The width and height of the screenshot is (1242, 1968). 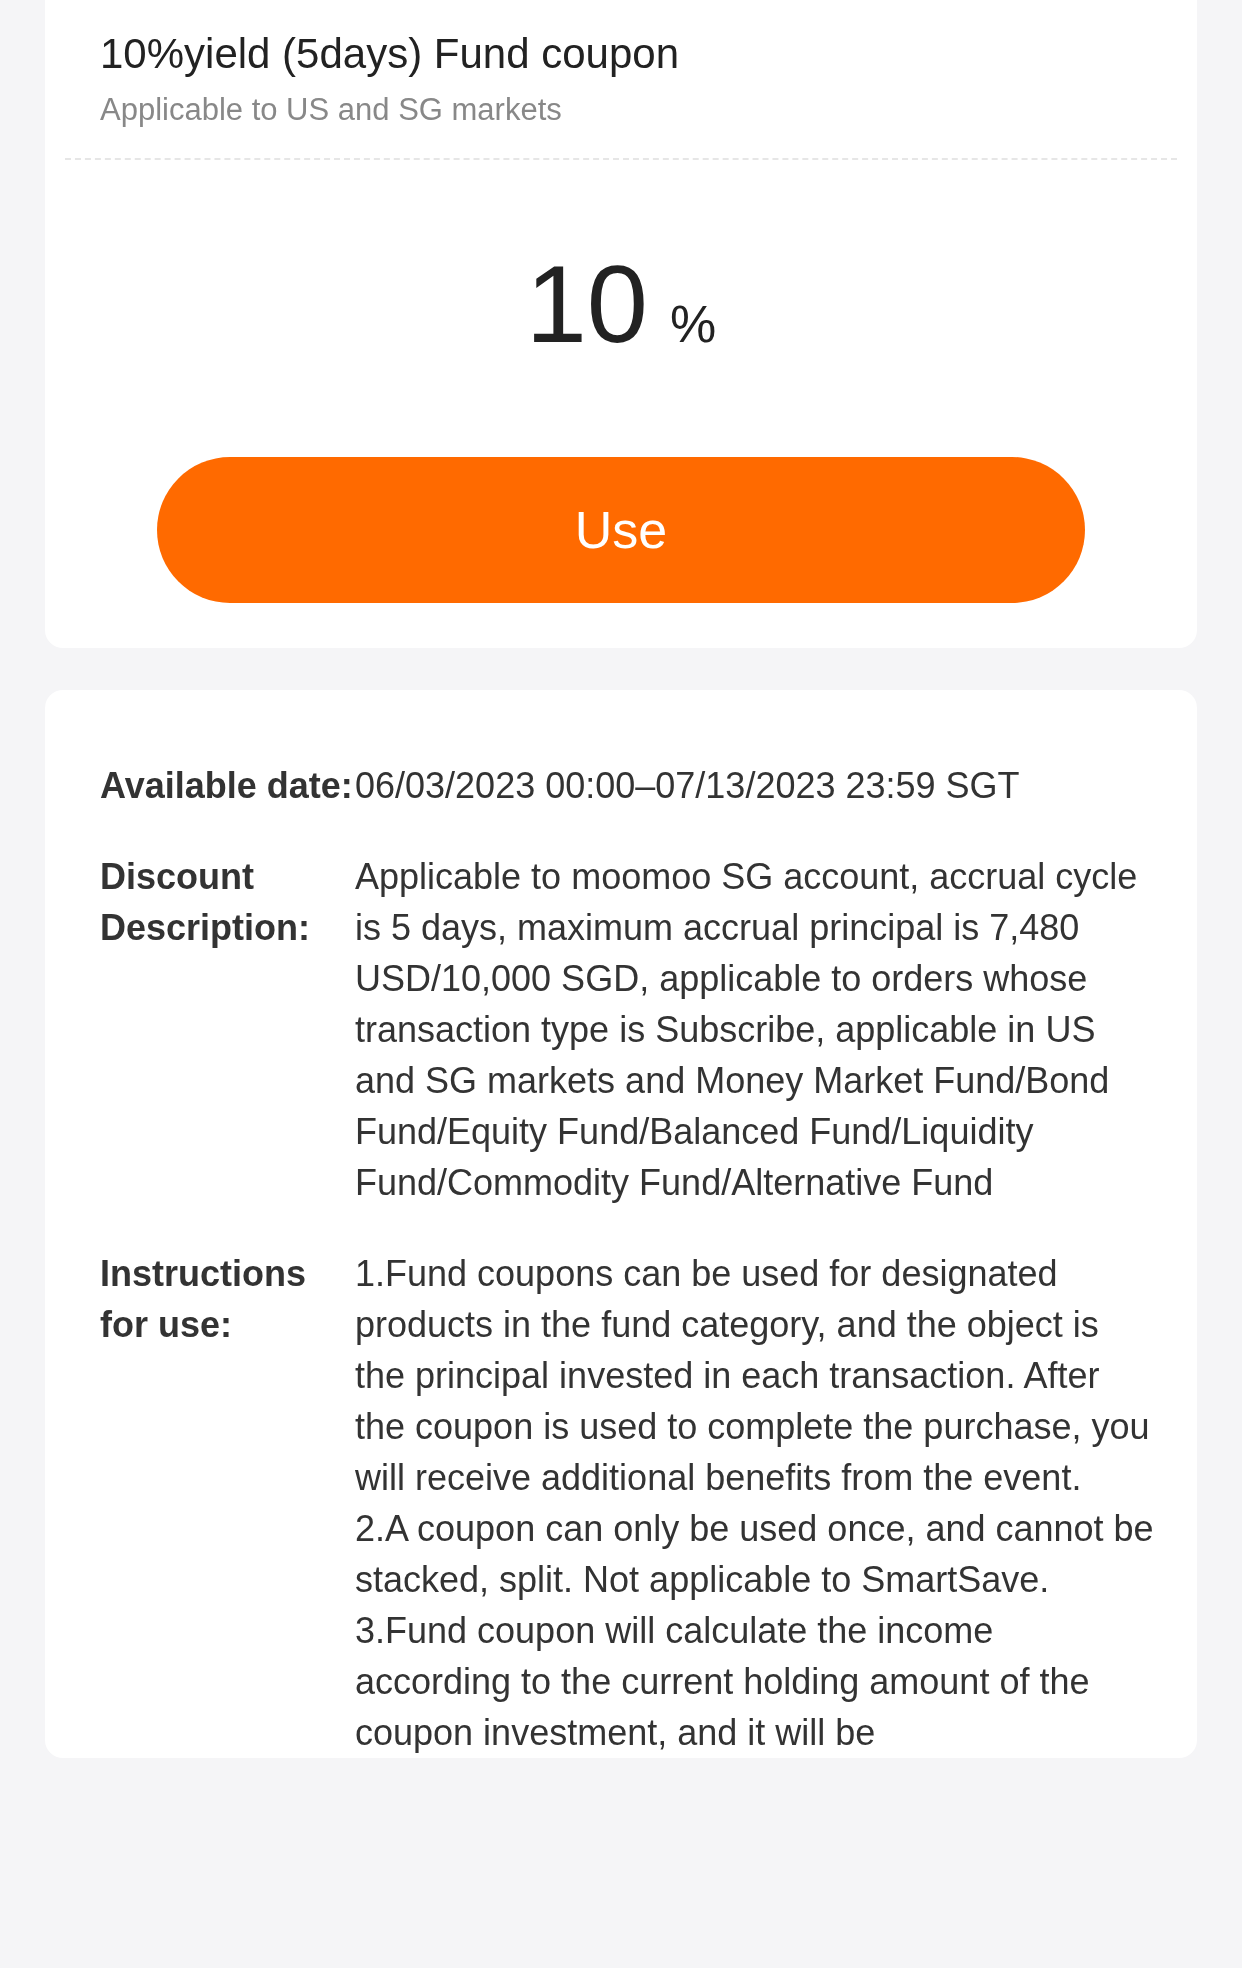 What do you see at coordinates (203, 1299) in the screenshot?
I see `detail-label: Instructions for use:` at bounding box center [203, 1299].